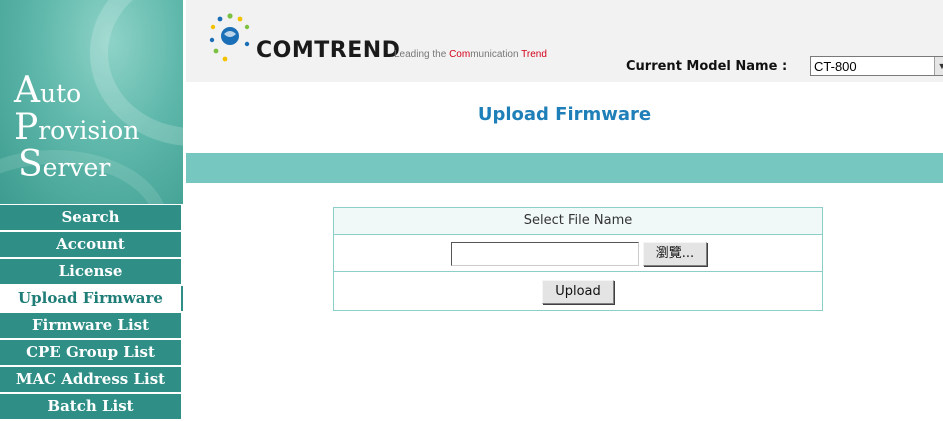 The height and width of the screenshot is (421, 943). What do you see at coordinates (90, 325) in the screenshot?
I see `sidebar-item-firmware-list: Firmware List` at bounding box center [90, 325].